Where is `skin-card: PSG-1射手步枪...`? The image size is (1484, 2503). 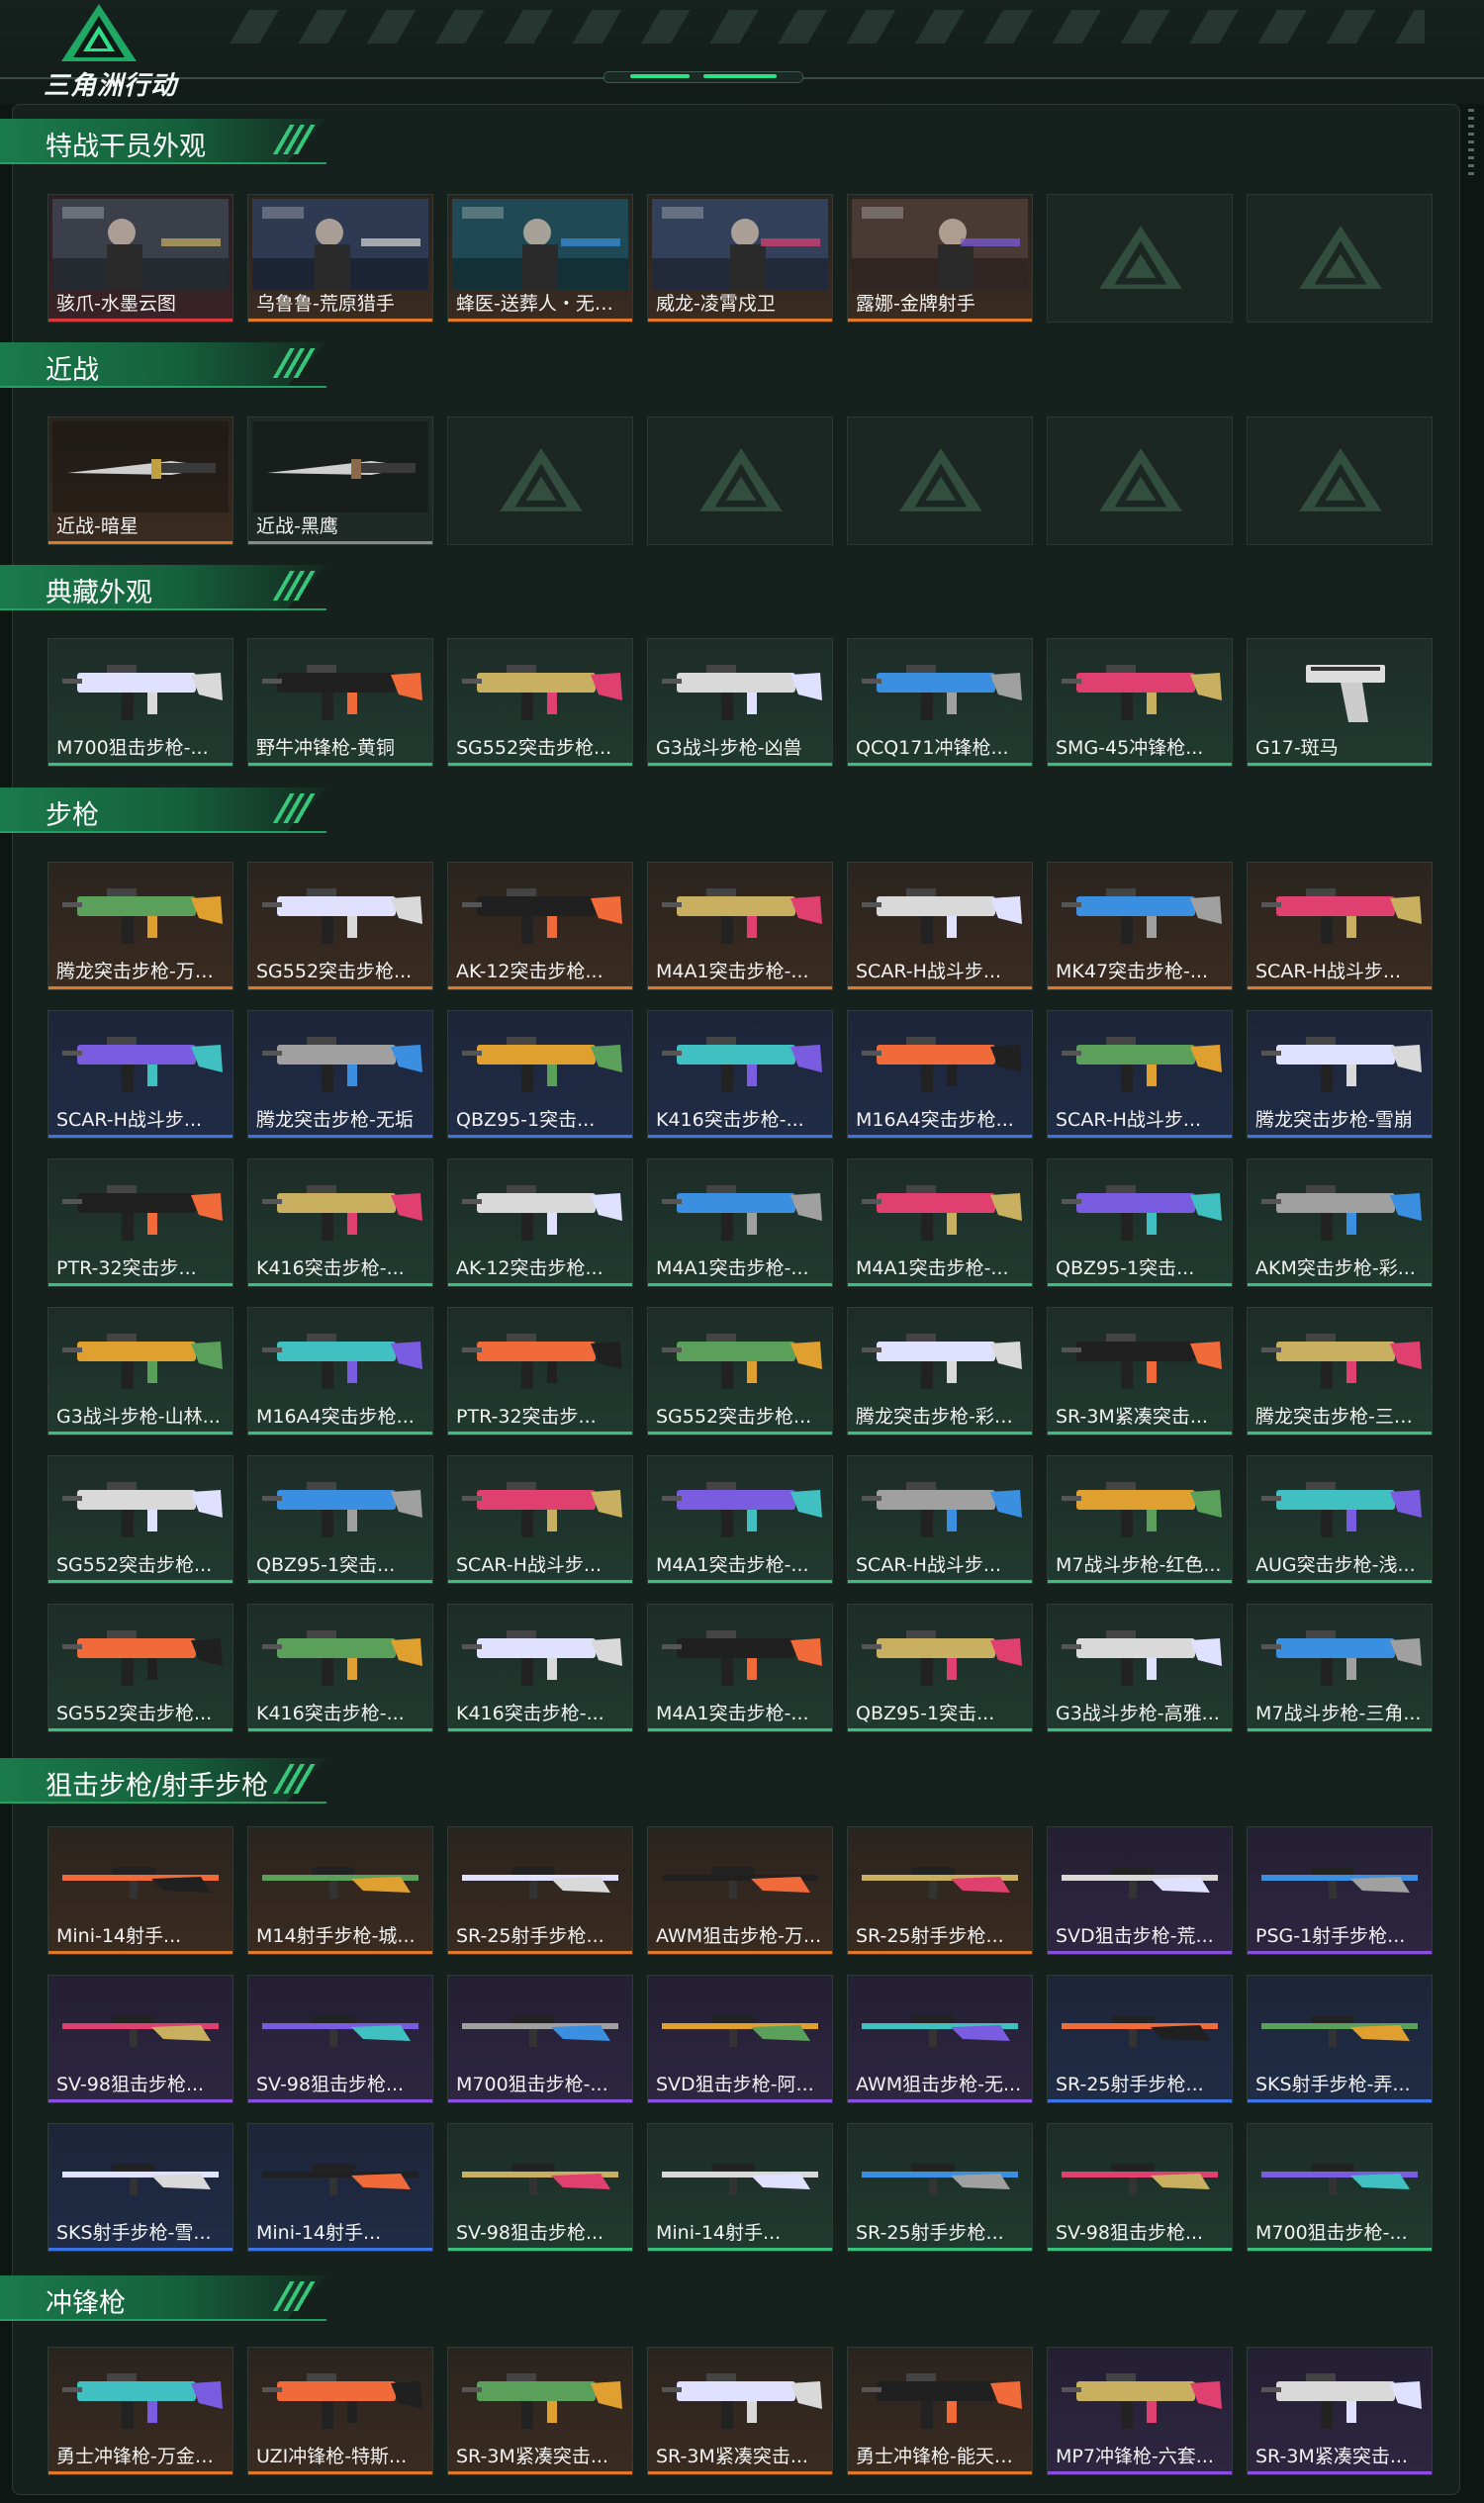
skin-card: PSG-1射手步枪... is located at coordinates (1340, 1890).